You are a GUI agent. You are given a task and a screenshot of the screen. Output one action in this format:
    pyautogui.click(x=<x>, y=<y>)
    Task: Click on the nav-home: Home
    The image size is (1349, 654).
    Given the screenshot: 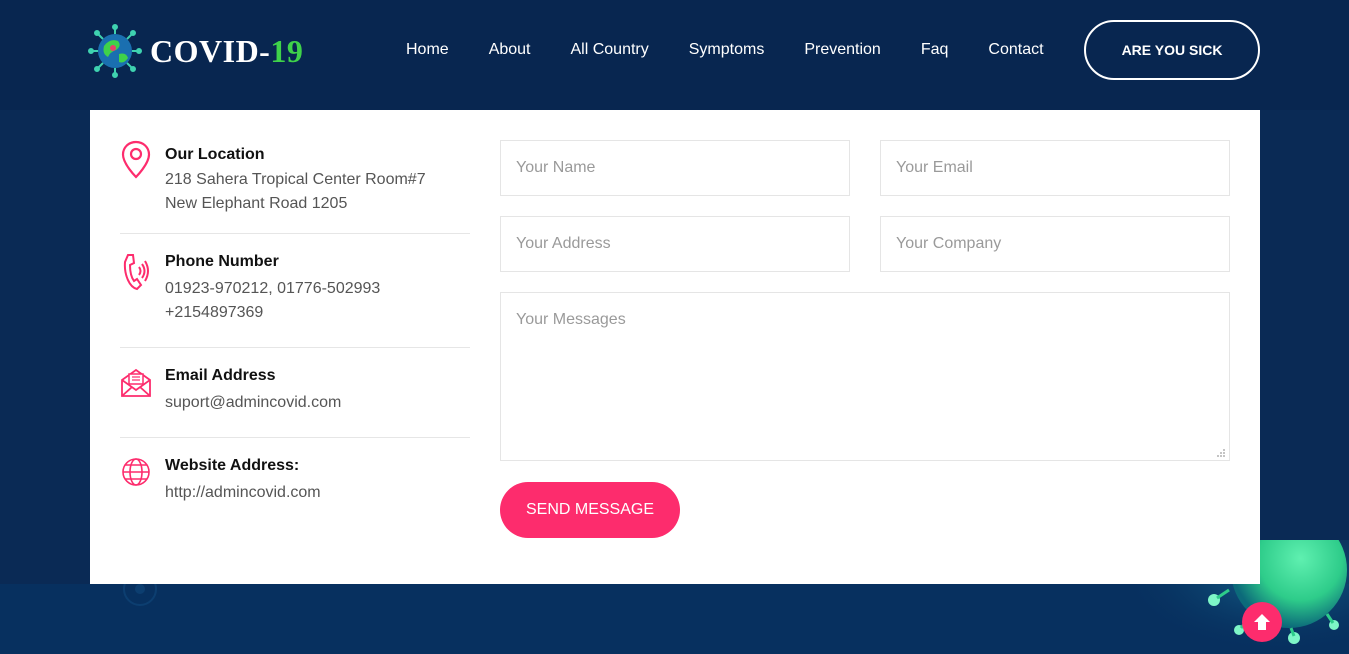 What is the action you would take?
    pyautogui.click(x=427, y=50)
    